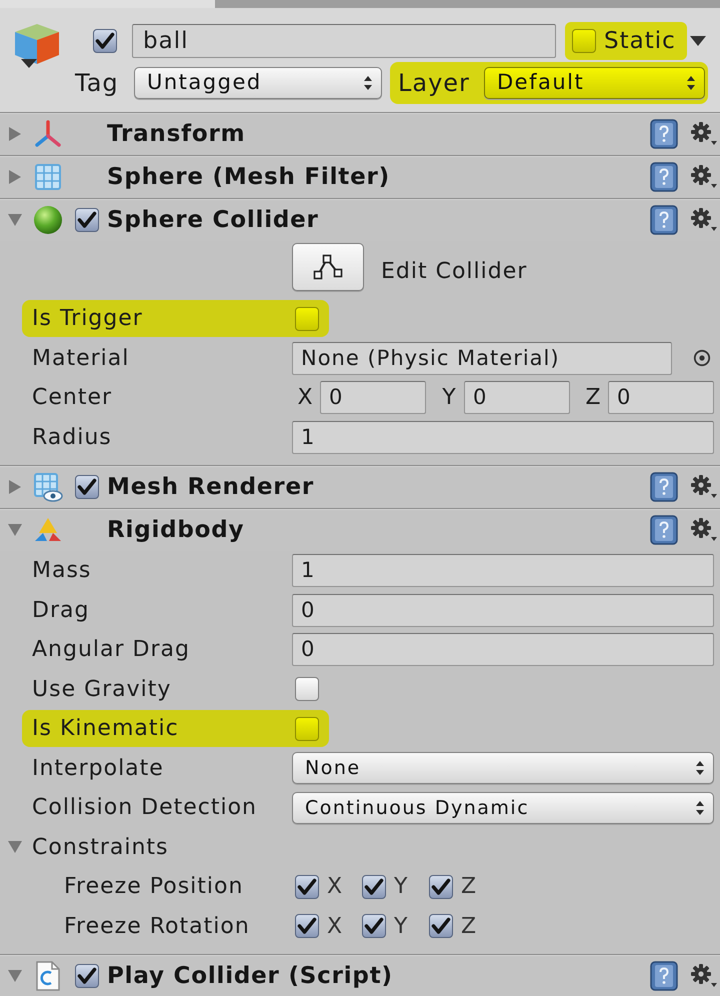 Image resolution: width=720 pixels, height=996 pixels. Describe the element at coordinates (48, 487) in the screenshot. I see `grid-eye-icon` at that location.